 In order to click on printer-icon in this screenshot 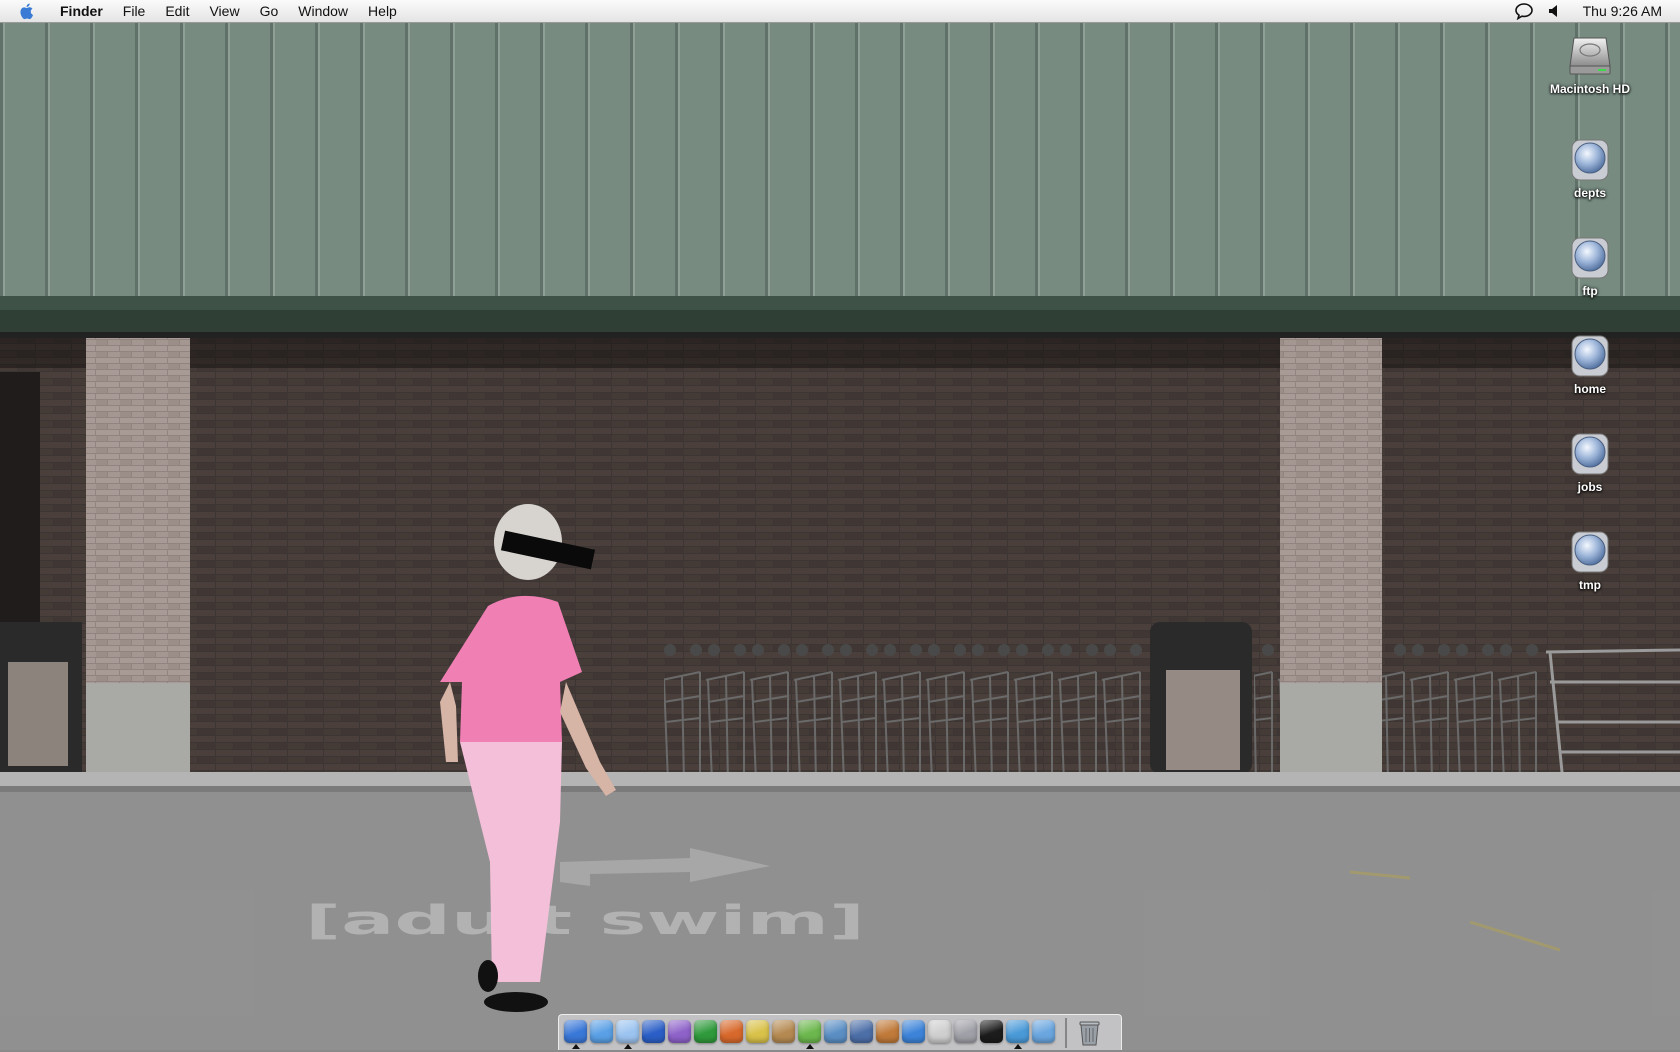, I will do `click(939, 1031)`.